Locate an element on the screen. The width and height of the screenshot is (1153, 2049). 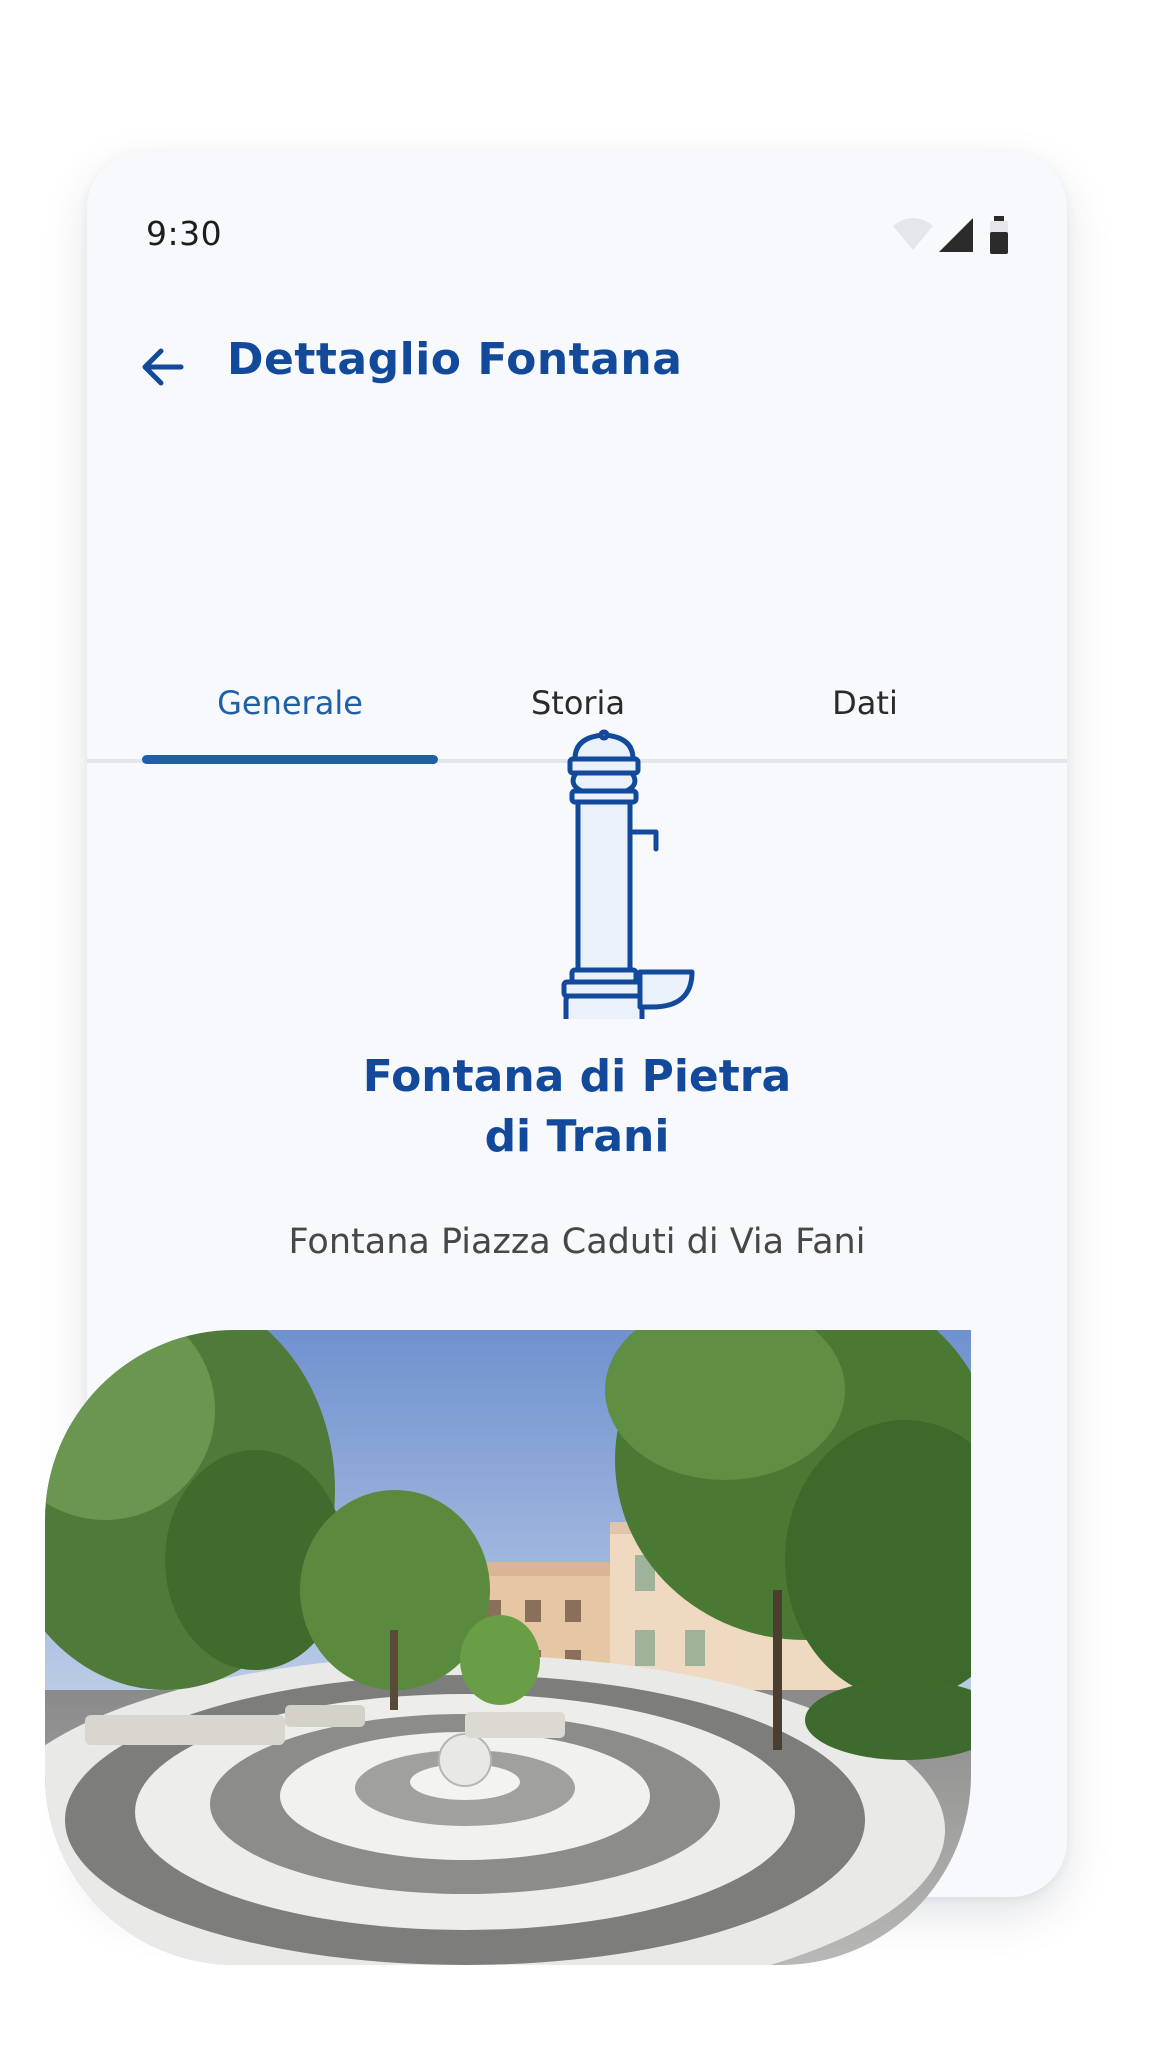
signal-icon is located at coordinates (956, 235).